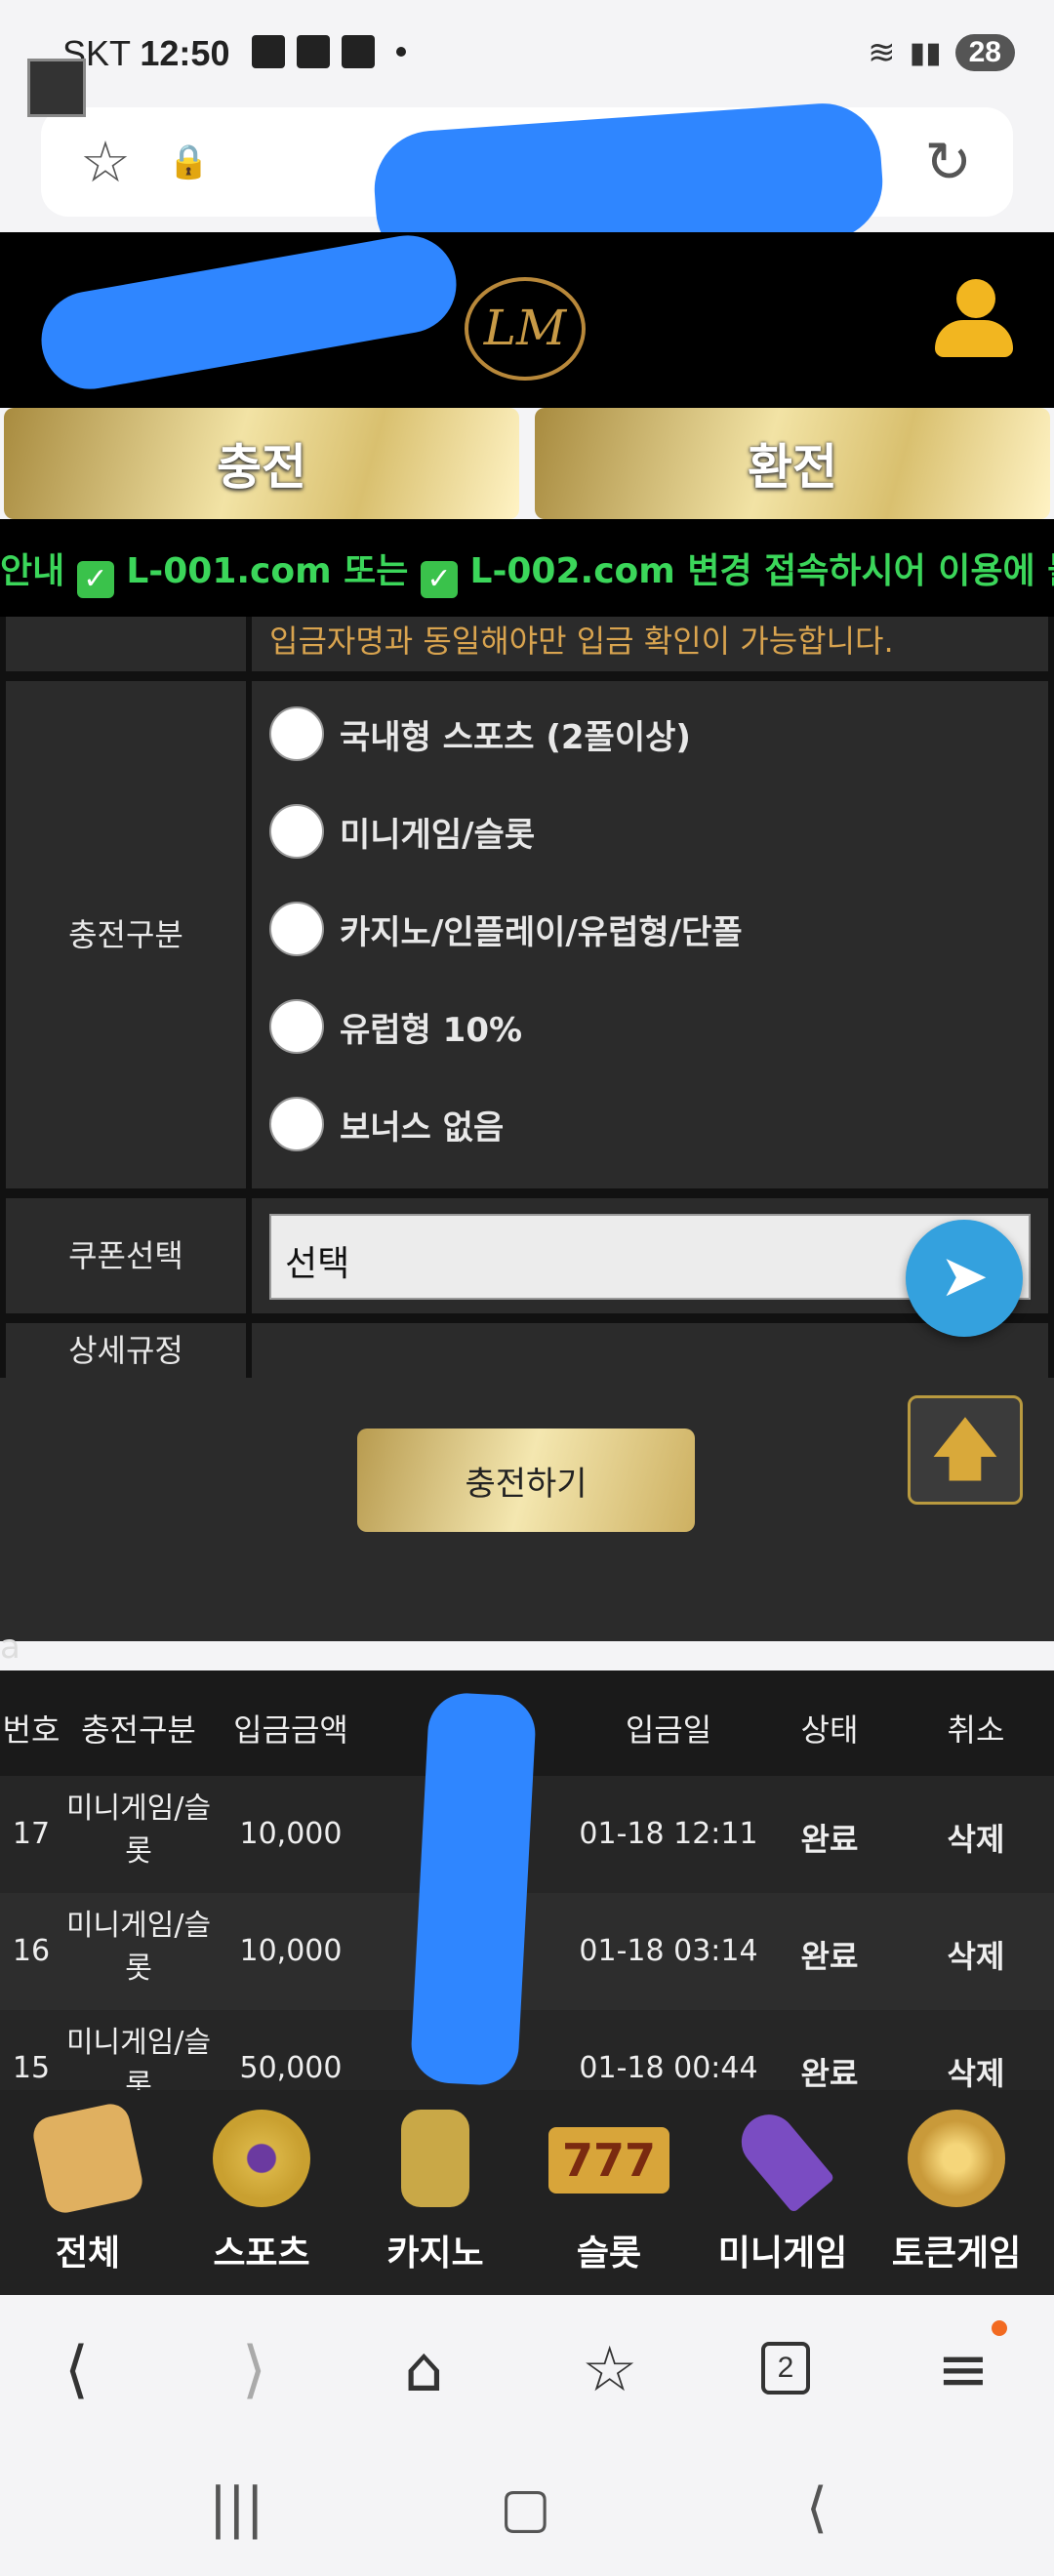  I want to click on status-carrier-time: SKT 12:50, so click(145, 53).